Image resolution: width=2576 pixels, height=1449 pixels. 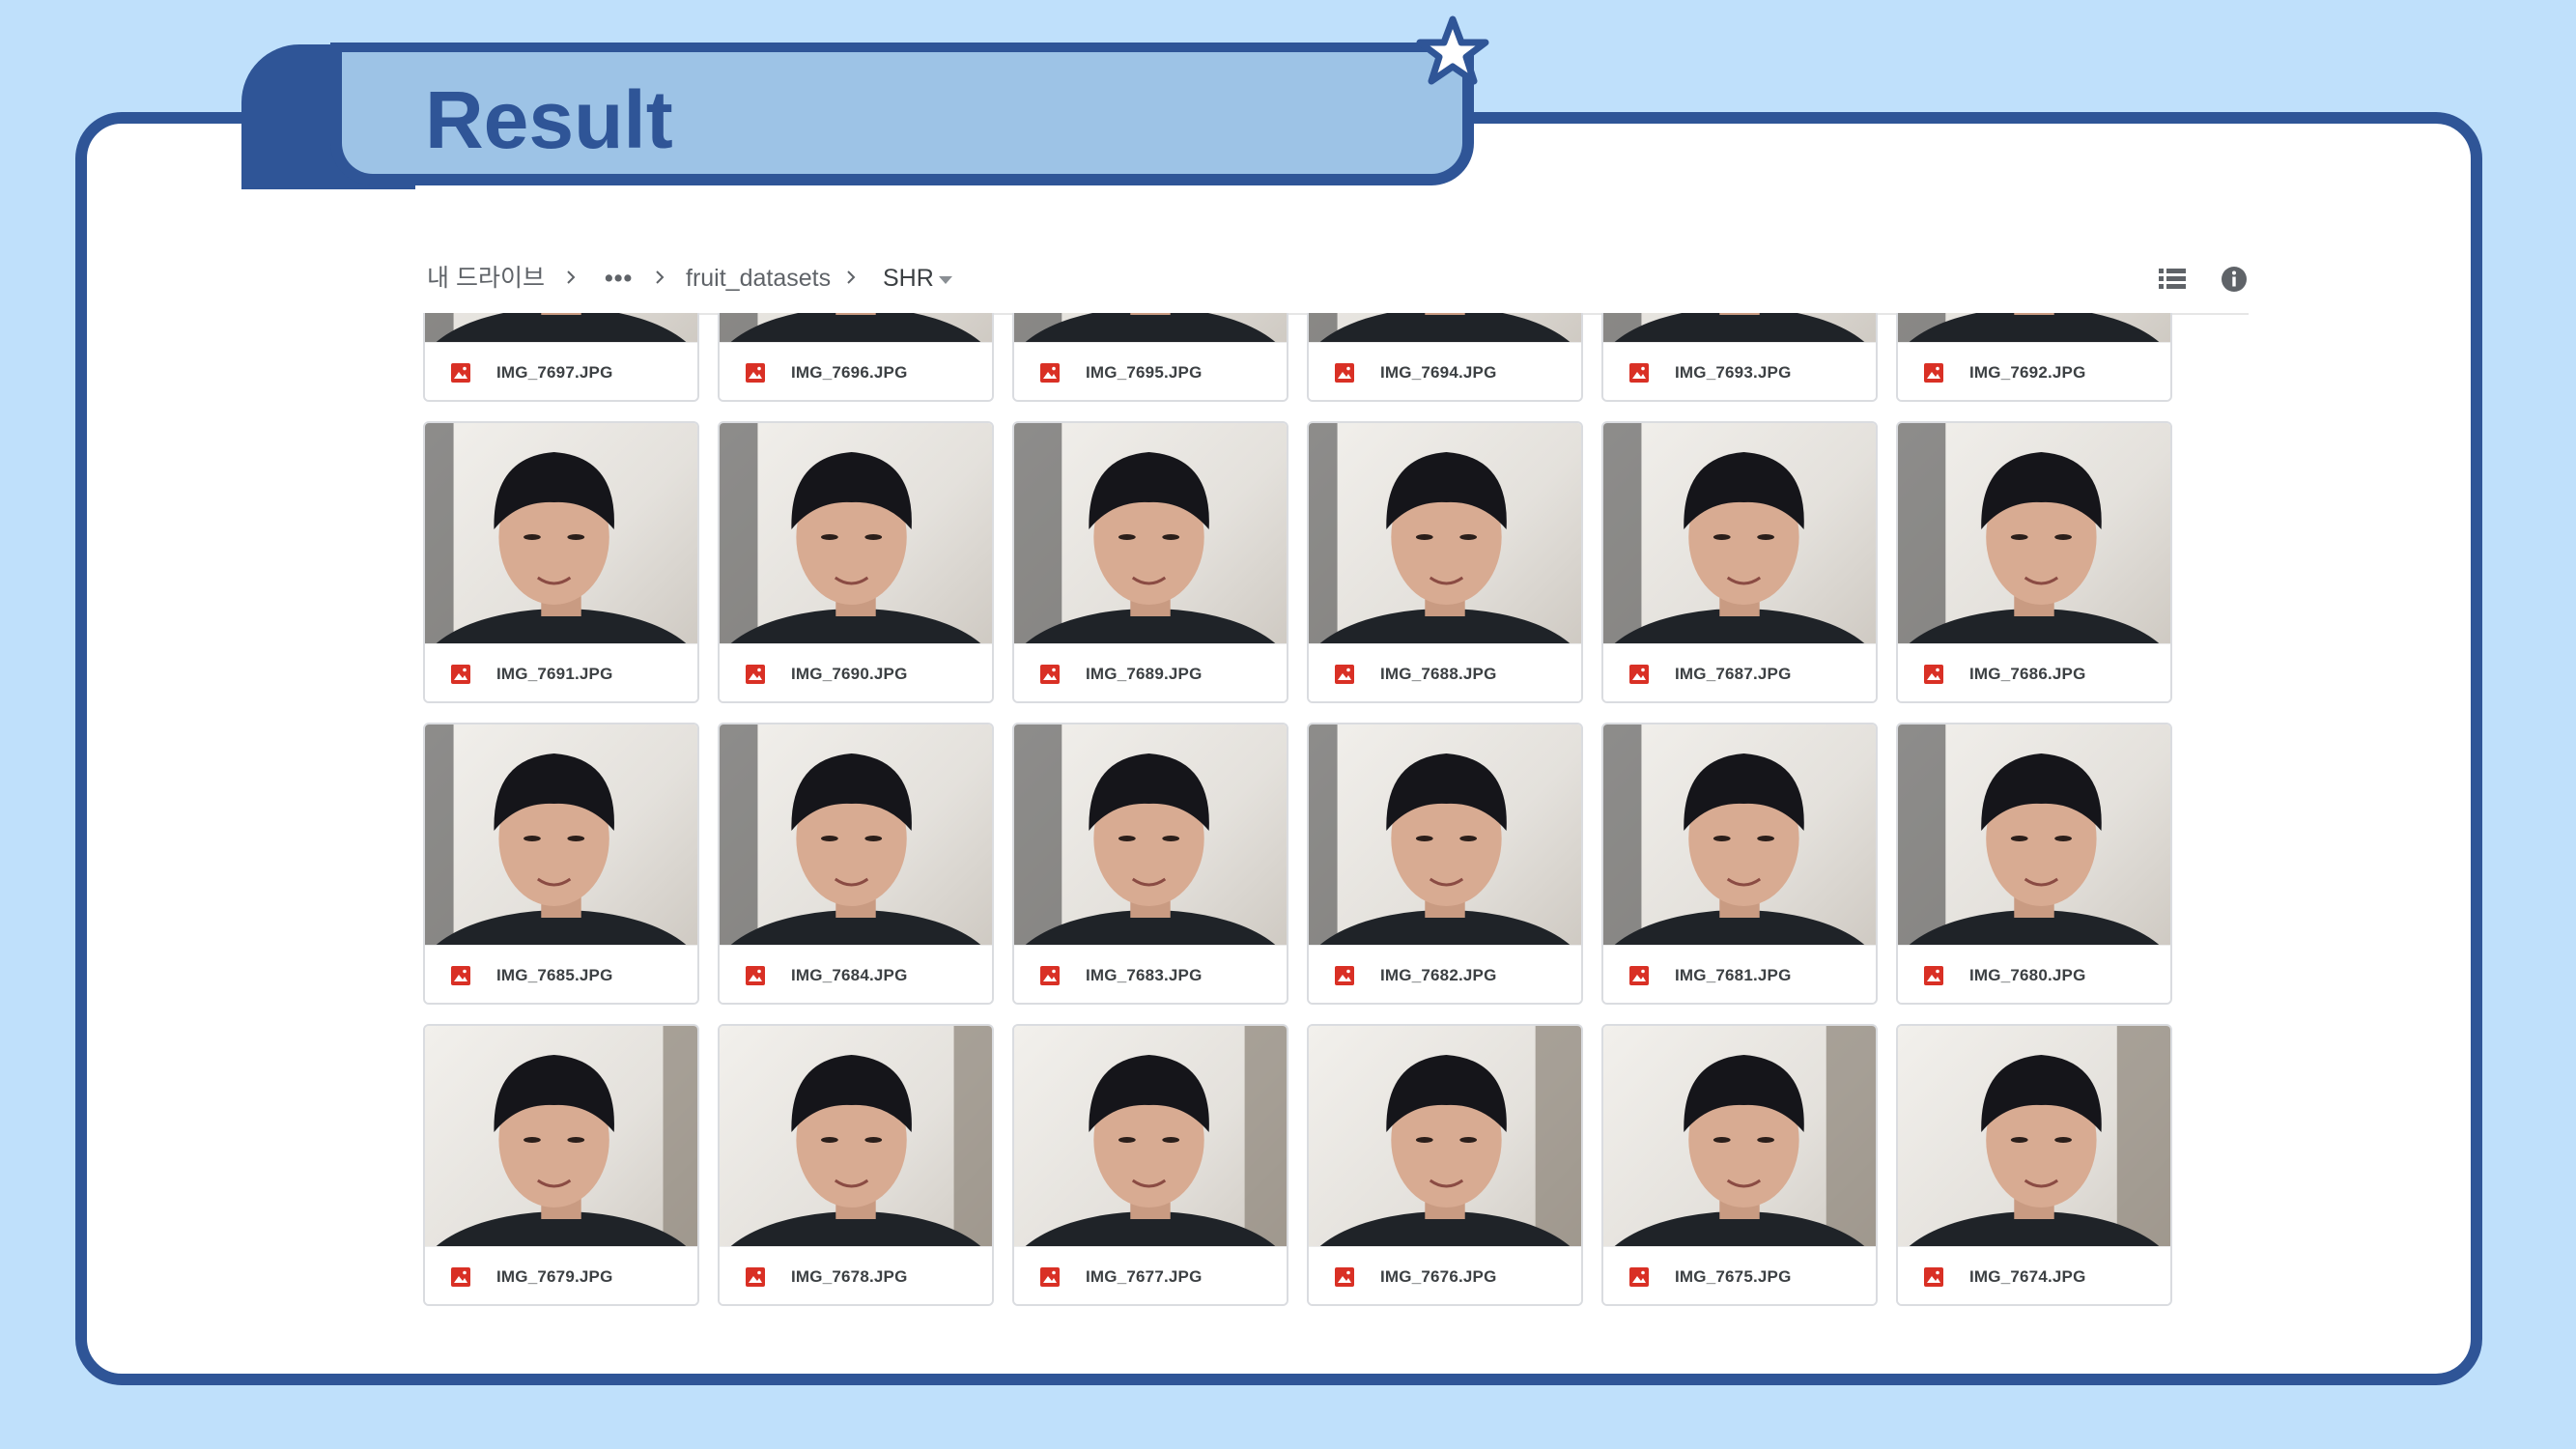 What do you see at coordinates (849, 372) in the screenshot?
I see `file-name: IMG_7696.JPG` at bounding box center [849, 372].